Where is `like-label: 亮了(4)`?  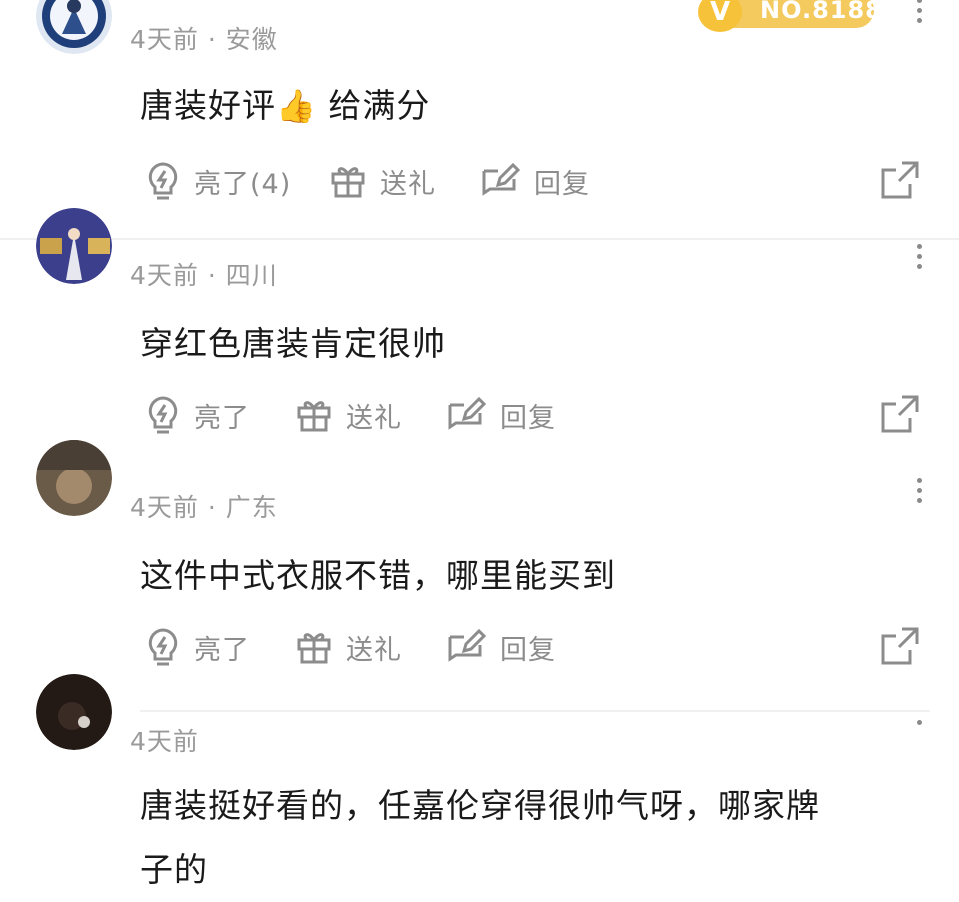 like-label: 亮了(4) is located at coordinates (243, 184).